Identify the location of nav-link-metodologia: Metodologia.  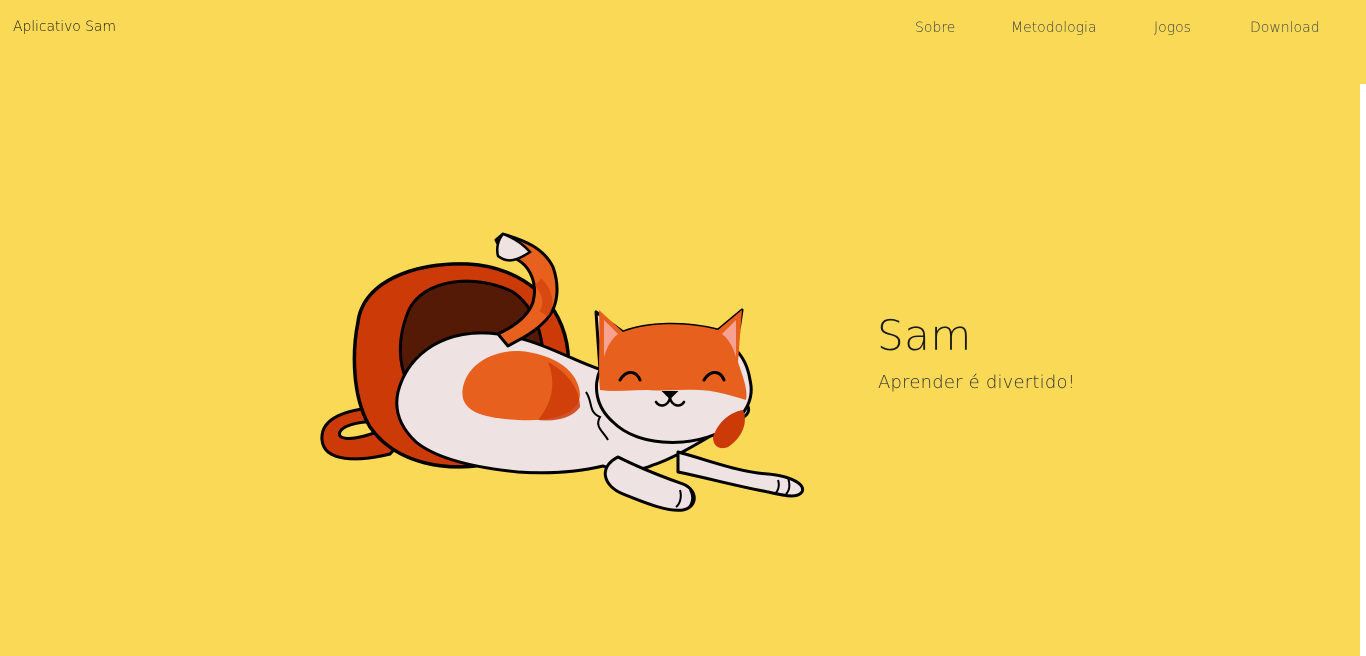
(1054, 28).